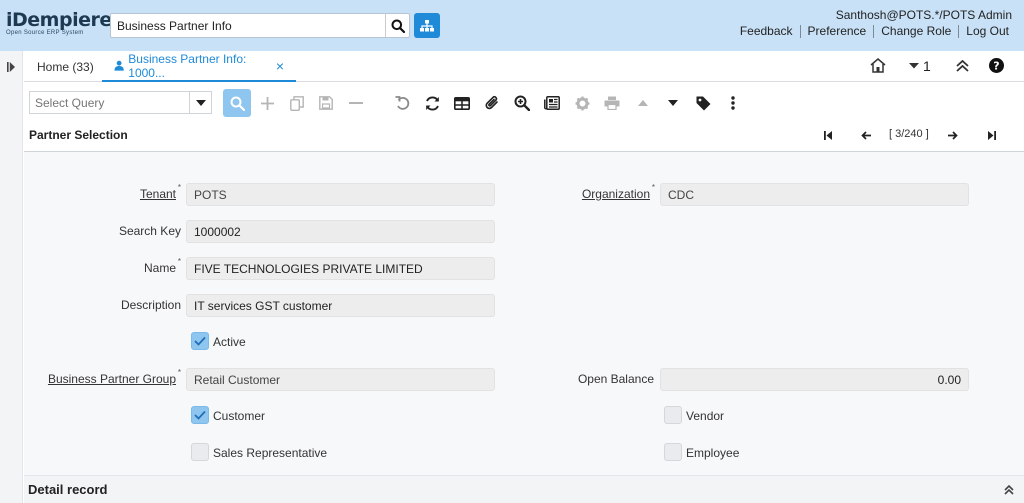 The width and height of the screenshot is (1024, 503). Describe the element at coordinates (673, 103) in the screenshot. I see `detail-record-button` at that location.